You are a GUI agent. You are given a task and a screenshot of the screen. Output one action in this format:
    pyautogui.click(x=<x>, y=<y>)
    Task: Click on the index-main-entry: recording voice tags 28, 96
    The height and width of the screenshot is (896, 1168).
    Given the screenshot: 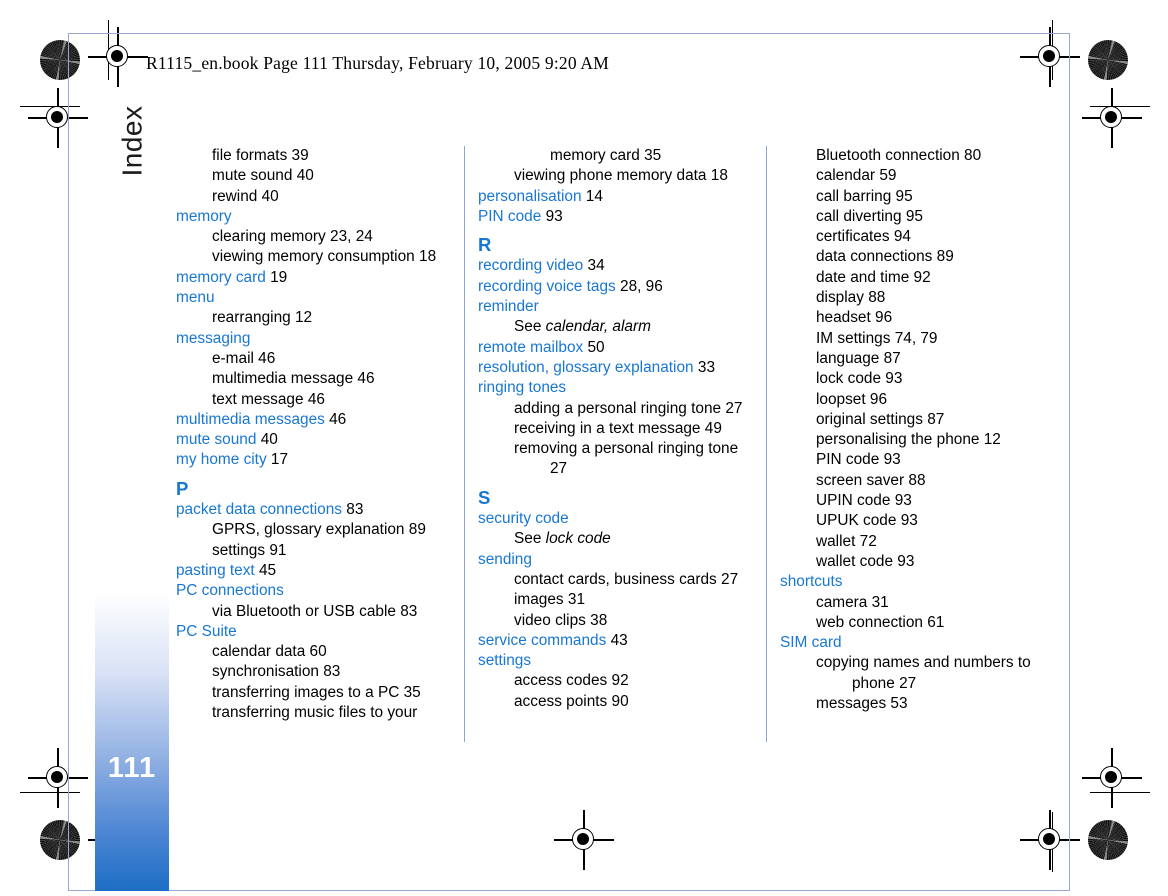 What is the action you would take?
    pyautogui.click(x=615, y=287)
    